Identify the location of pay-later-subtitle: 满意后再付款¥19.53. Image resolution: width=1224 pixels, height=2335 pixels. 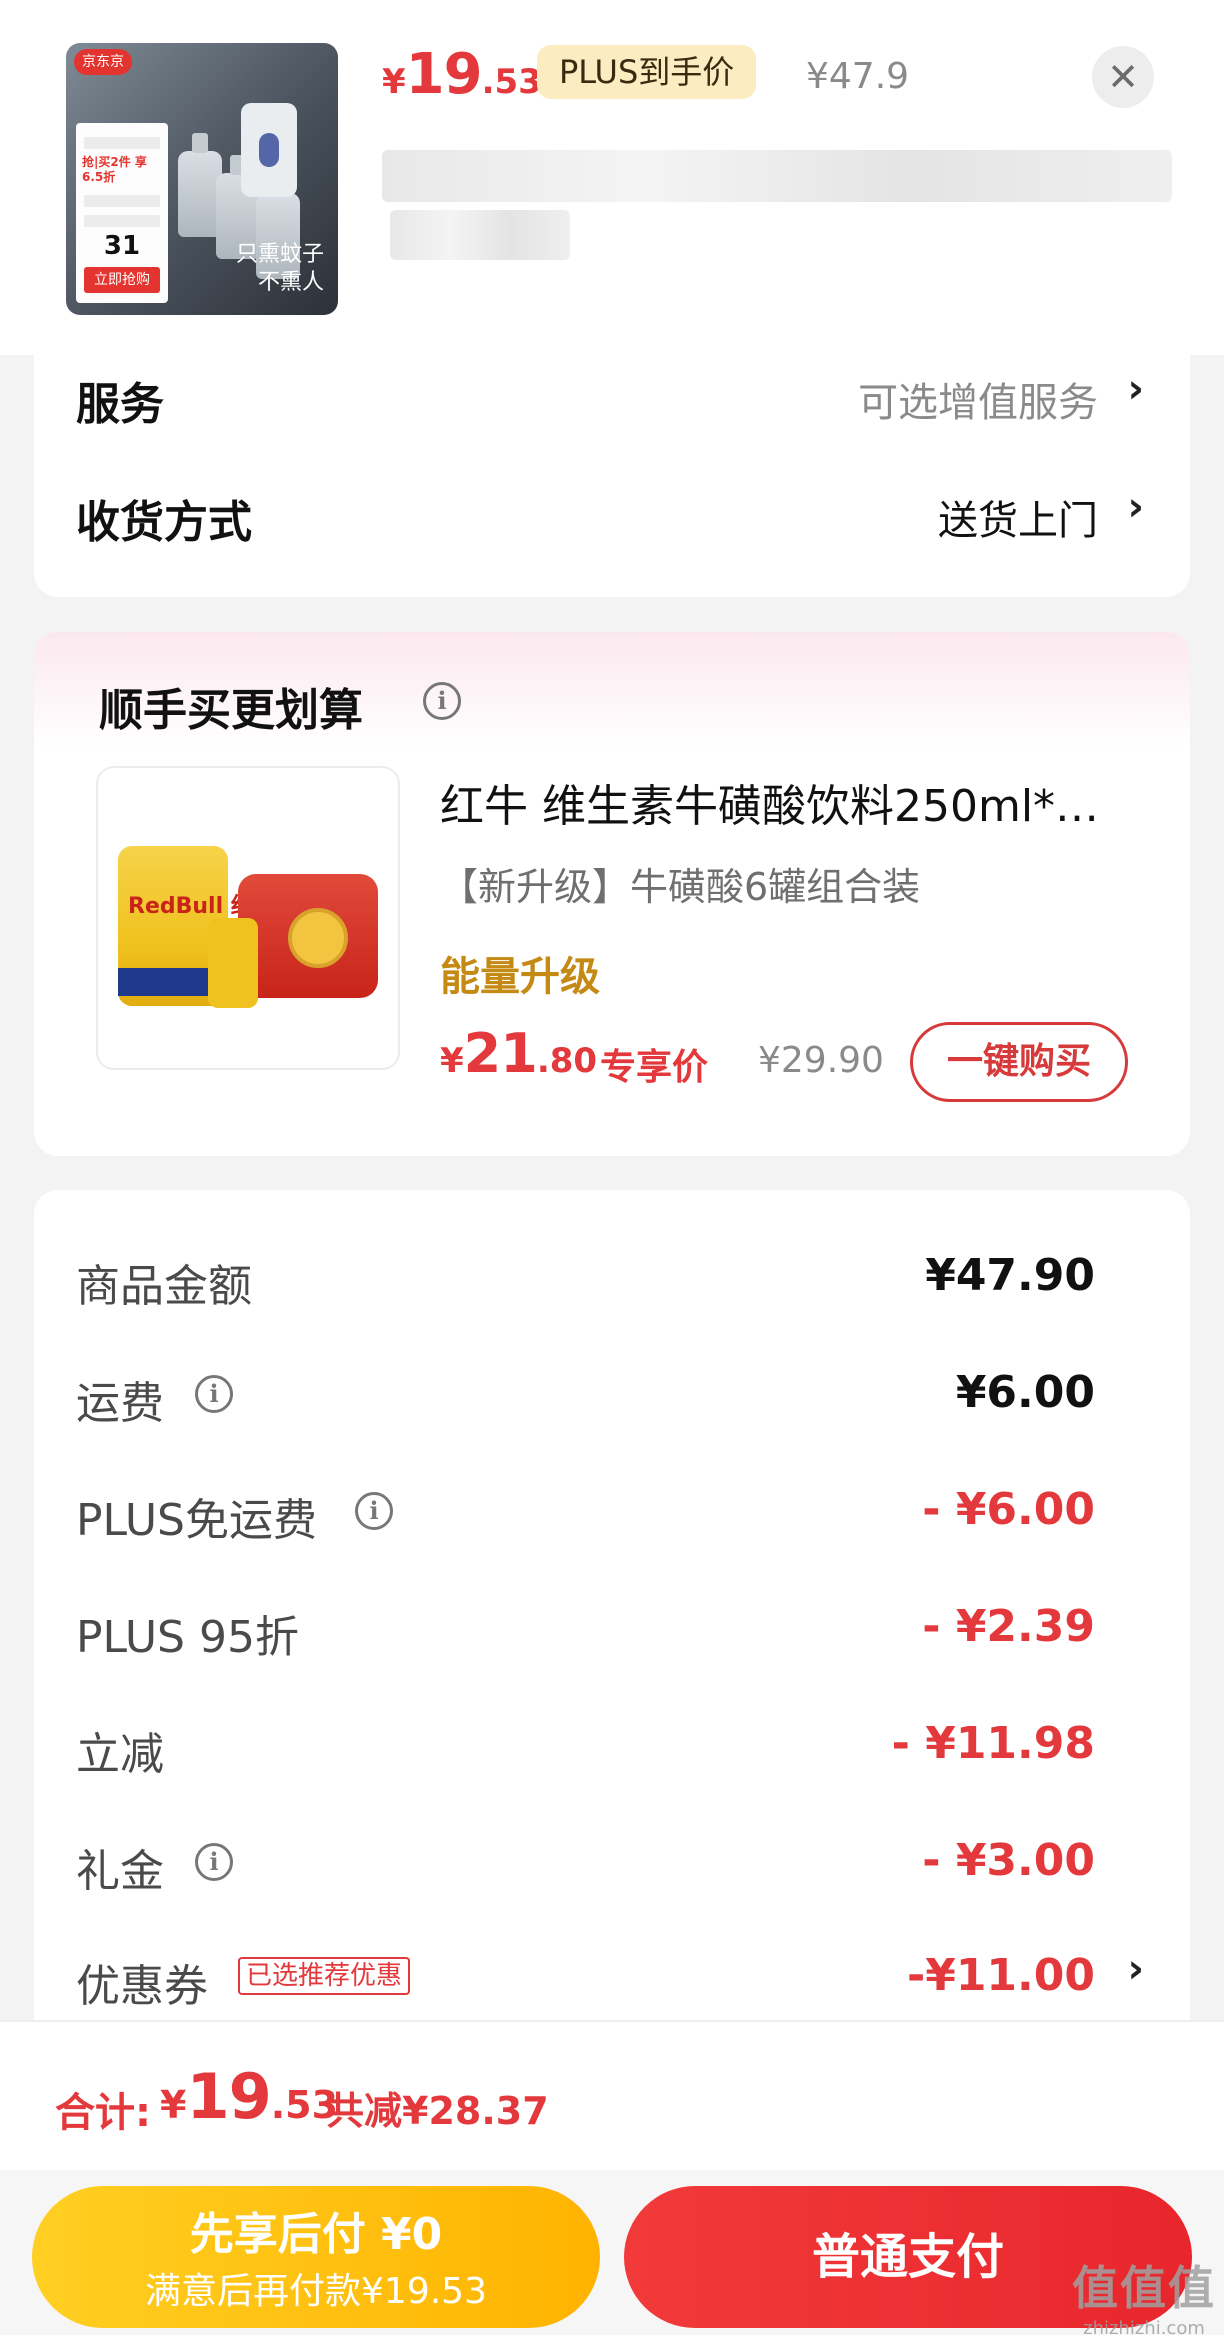
(316, 2291).